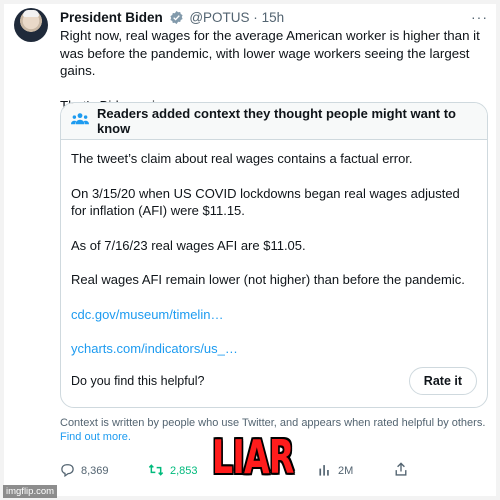 The image size is (500, 500). What do you see at coordinates (31, 25) in the screenshot?
I see `author-avatar` at bounding box center [31, 25].